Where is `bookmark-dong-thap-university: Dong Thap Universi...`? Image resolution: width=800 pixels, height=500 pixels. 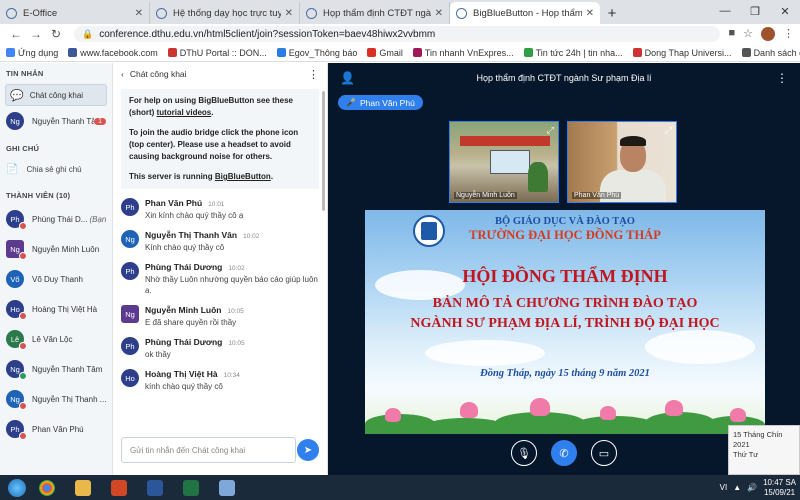
bookmark-dong-thap-university: Dong Thap Universi... is located at coordinates (682, 53).